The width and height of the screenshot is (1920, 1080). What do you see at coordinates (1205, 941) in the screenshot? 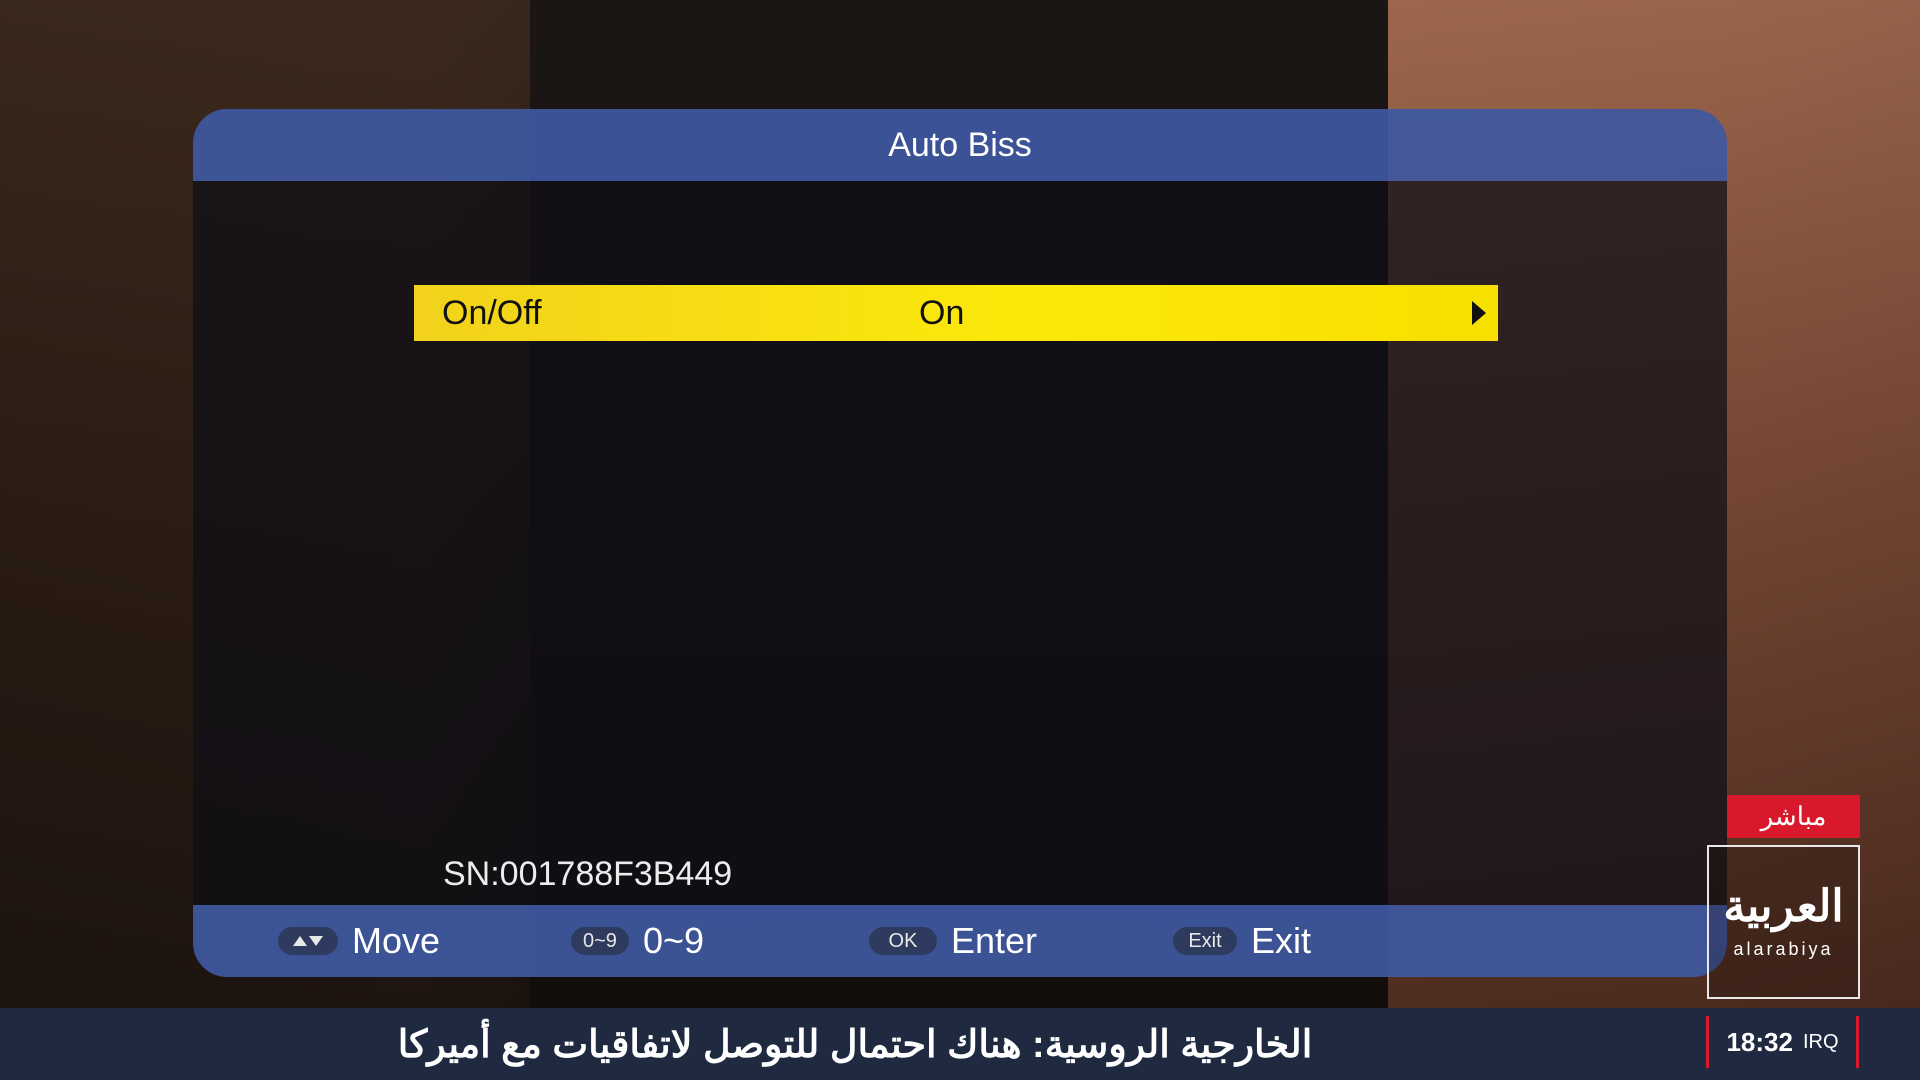
I see `exit-key-badge: Exit` at bounding box center [1205, 941].